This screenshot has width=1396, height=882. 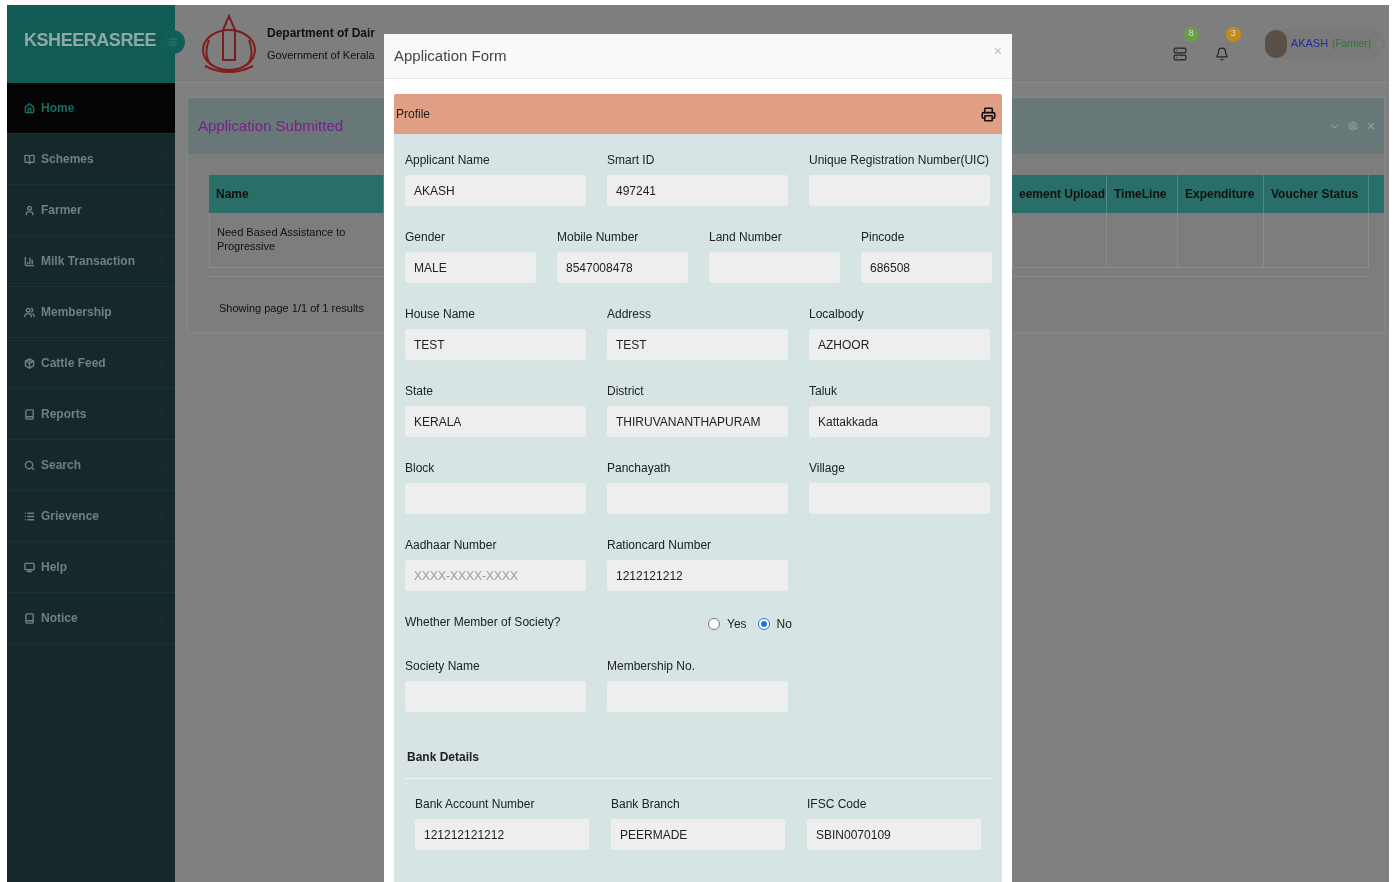 What do you see at coordinates (837, 804) in the screenshot?
I see `field-label: IFSC Code` at bounding box center [837, 804].